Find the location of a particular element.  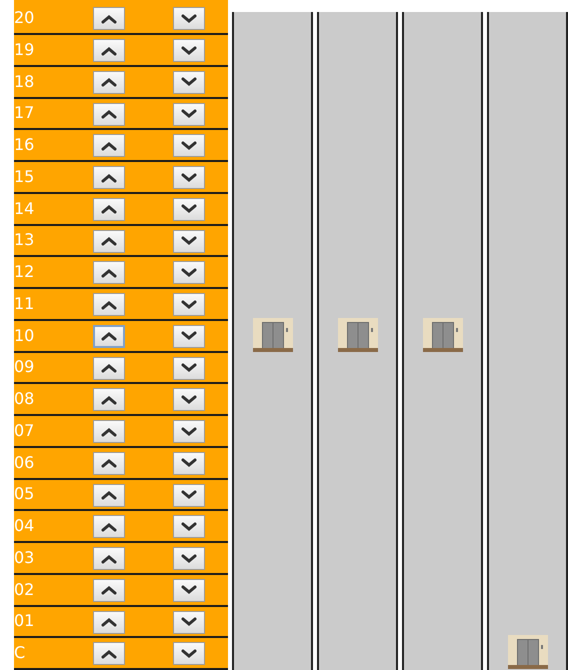

floor-label: 19 is located at coordinates (25, 50).